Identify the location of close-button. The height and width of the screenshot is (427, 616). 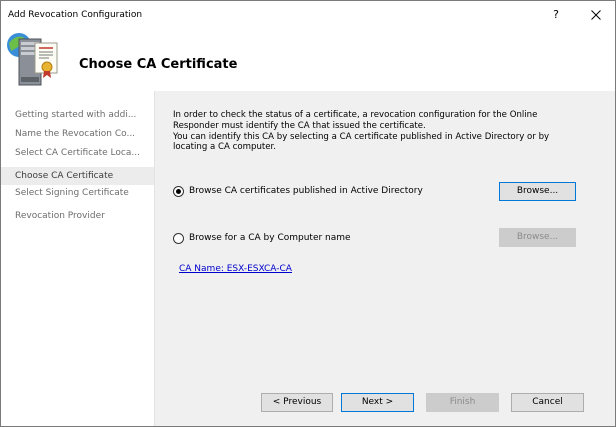
(596, 15).